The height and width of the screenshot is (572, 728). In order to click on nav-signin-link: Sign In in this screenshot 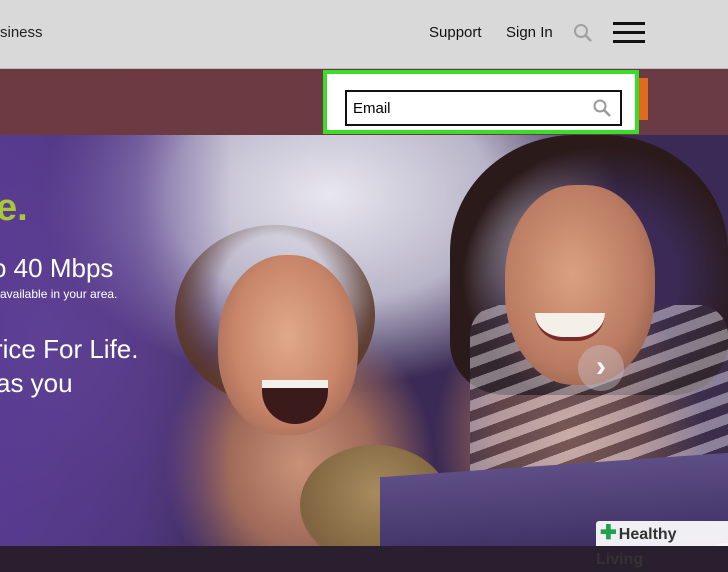, I will do `click(529, 32)`.